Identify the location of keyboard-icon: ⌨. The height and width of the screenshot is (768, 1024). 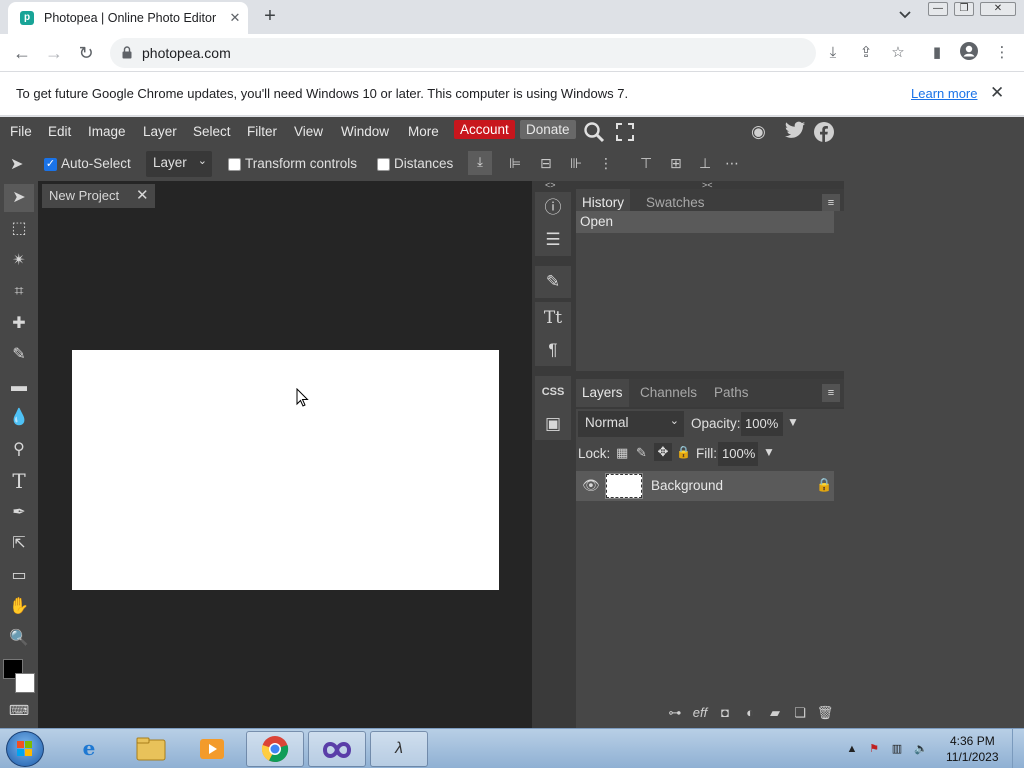
(19, 710).